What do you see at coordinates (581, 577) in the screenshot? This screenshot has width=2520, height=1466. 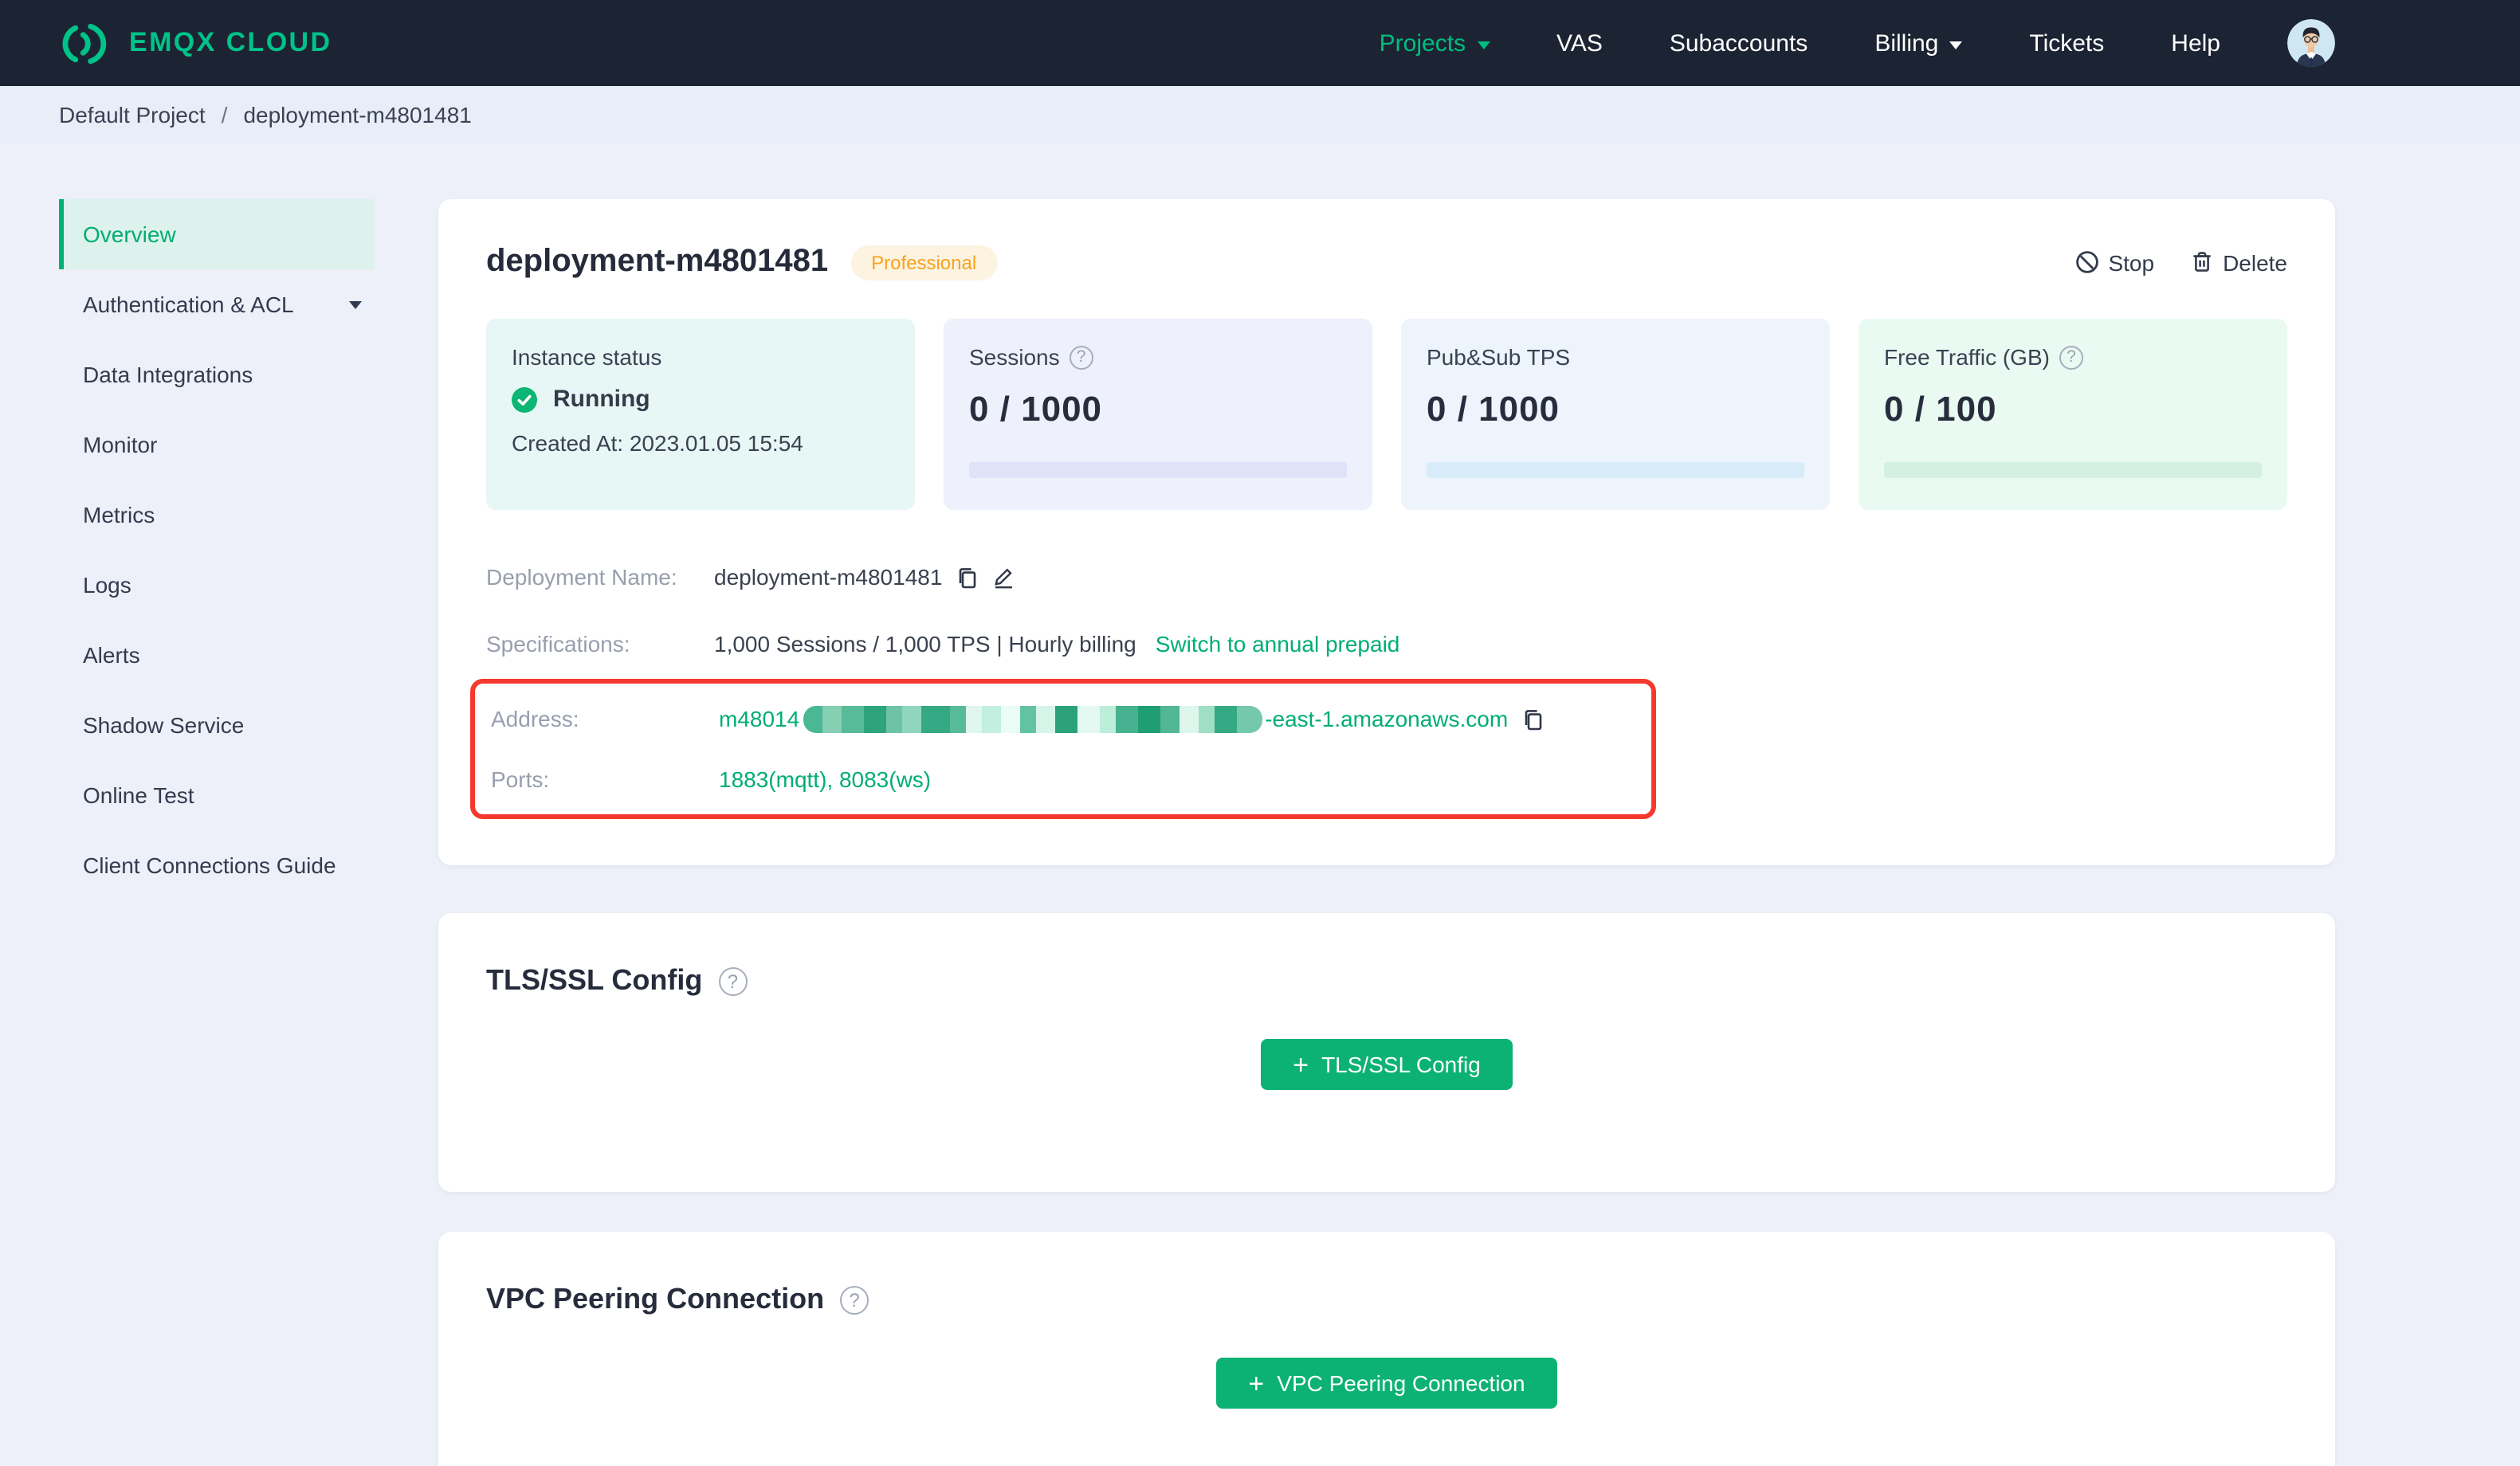 I see `deployment-name-label: Deployment Name:` at bounding box center [581, 577].